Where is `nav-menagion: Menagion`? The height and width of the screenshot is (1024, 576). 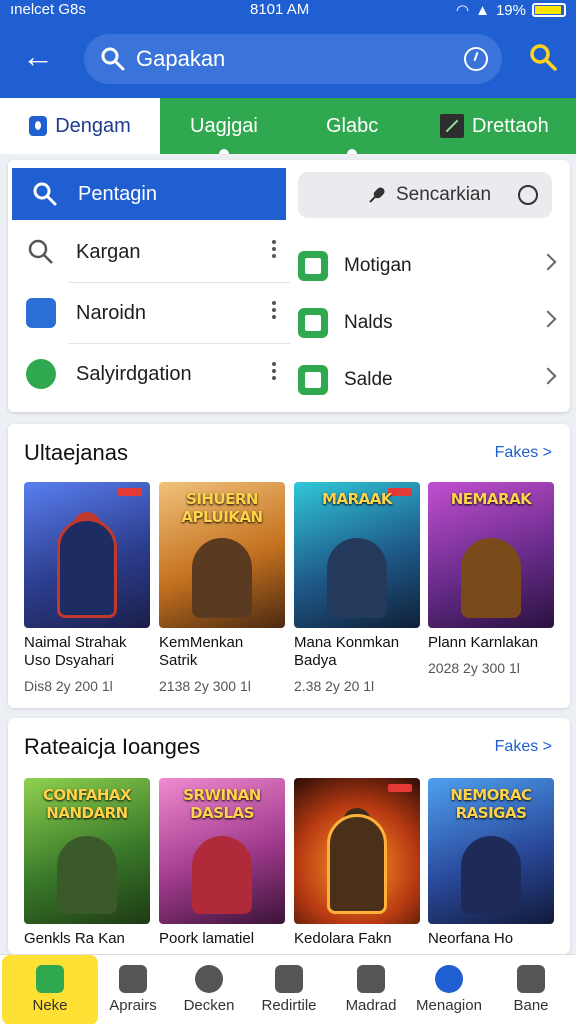 nav-menagion: Menagion is located at coordinates (449, 989).